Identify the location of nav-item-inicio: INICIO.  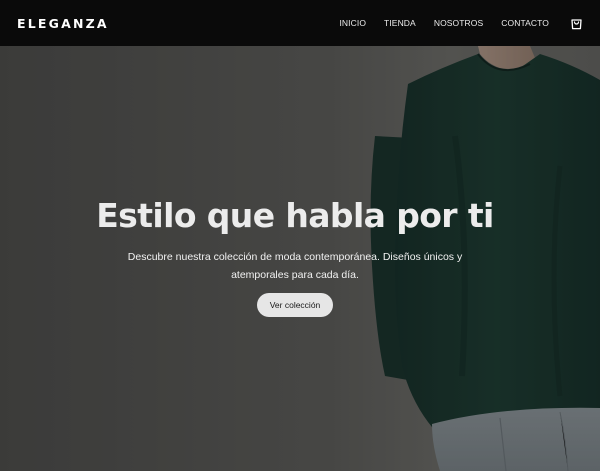
(352, 23).